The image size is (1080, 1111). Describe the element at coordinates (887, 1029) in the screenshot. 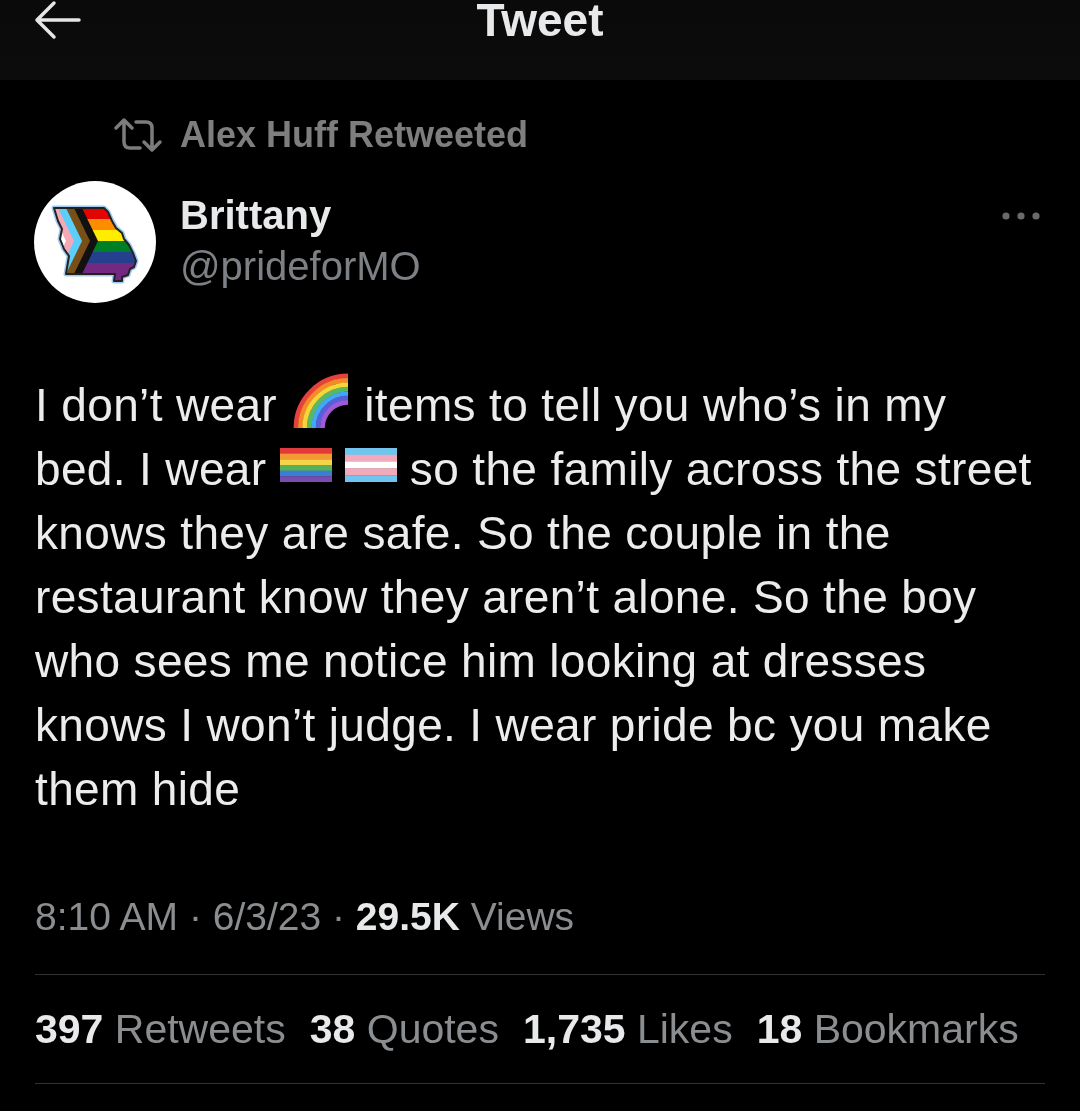

I see `stat-link: 18 Bookmarks` at that location.